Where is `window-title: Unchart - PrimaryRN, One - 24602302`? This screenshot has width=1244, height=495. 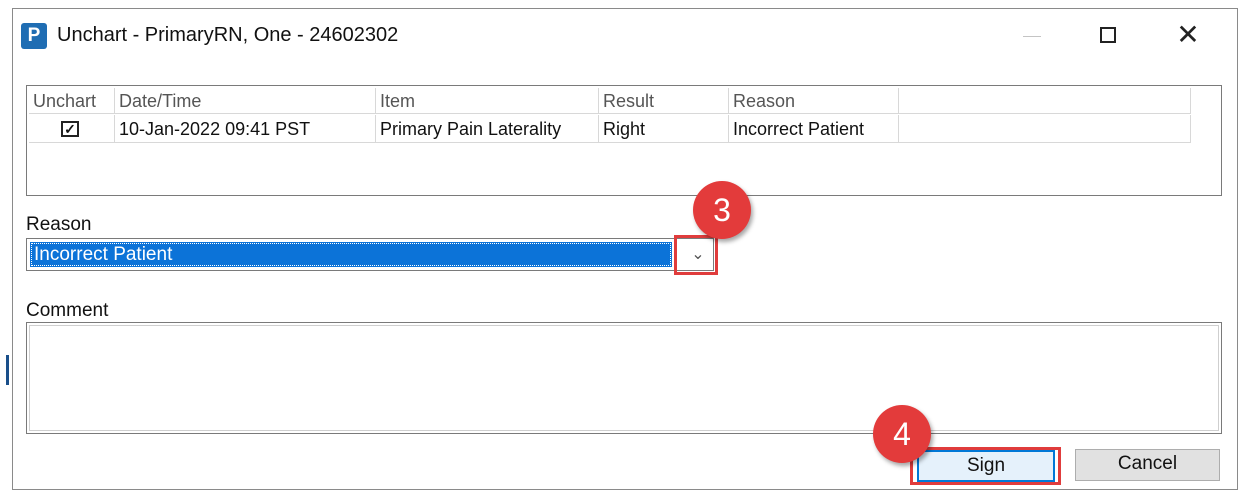 window-title: Unchart - PrimaryRN, One - 24602302 is located at coordinates (228, 35).